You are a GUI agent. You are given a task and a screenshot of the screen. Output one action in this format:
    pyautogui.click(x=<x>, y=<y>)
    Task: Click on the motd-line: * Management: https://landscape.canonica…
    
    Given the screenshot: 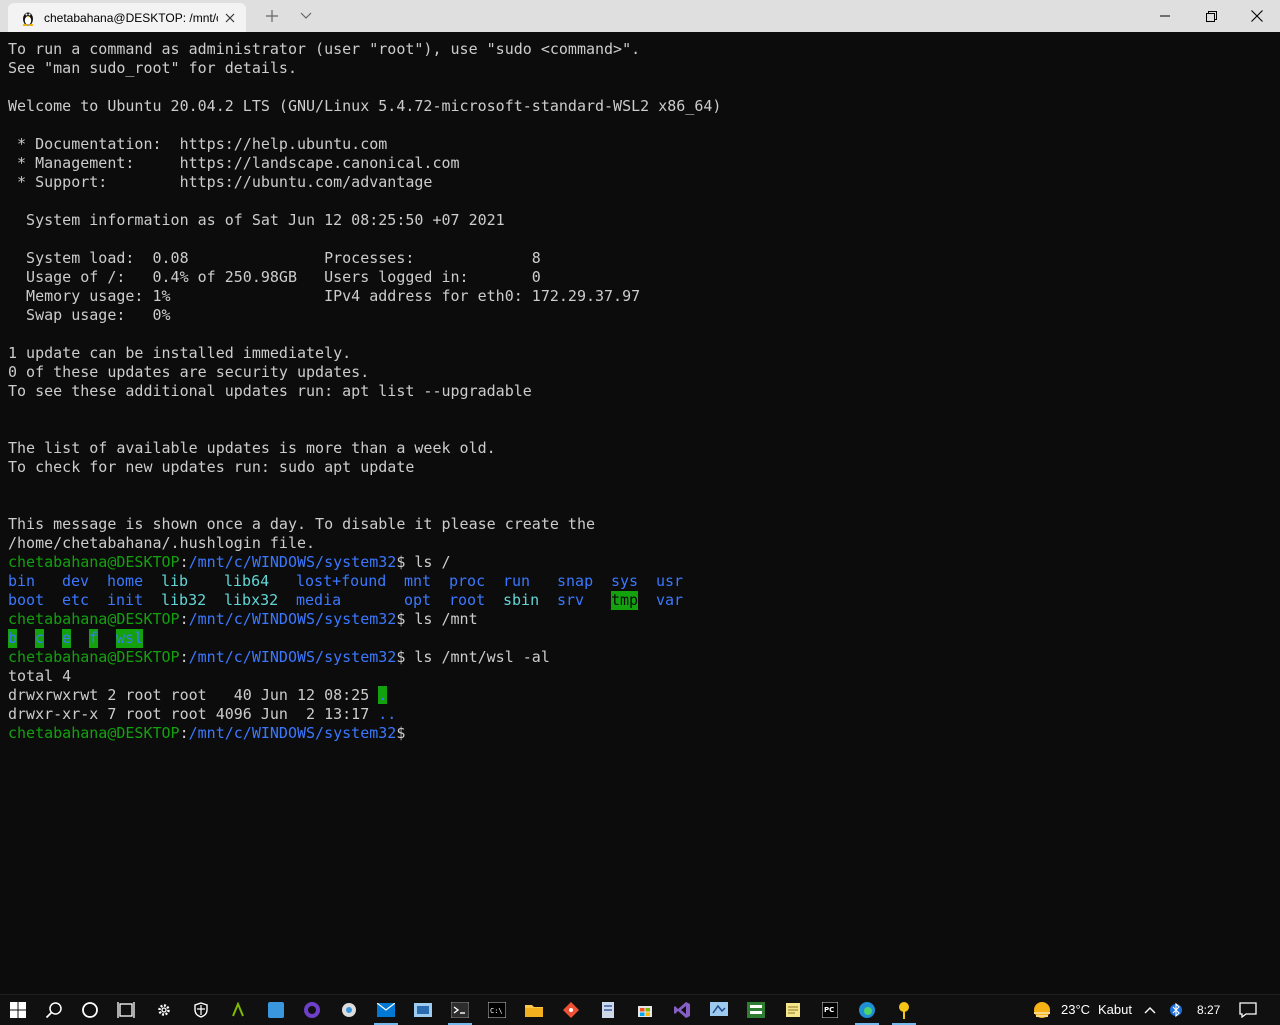 What is the action you would take?
    pyautogui.click(x=234, y=163)
    